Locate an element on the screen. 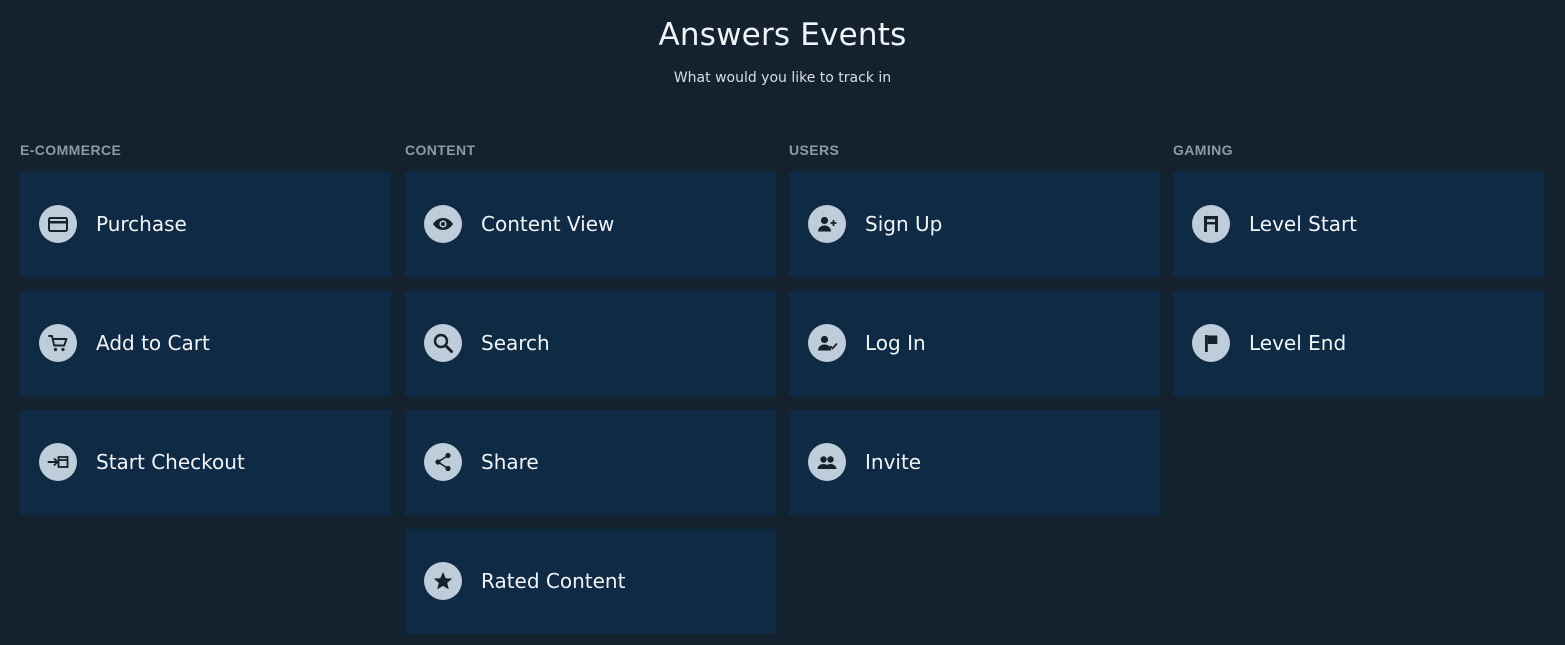  event-card-label: Level Start is located at coordinates (1303, 224).